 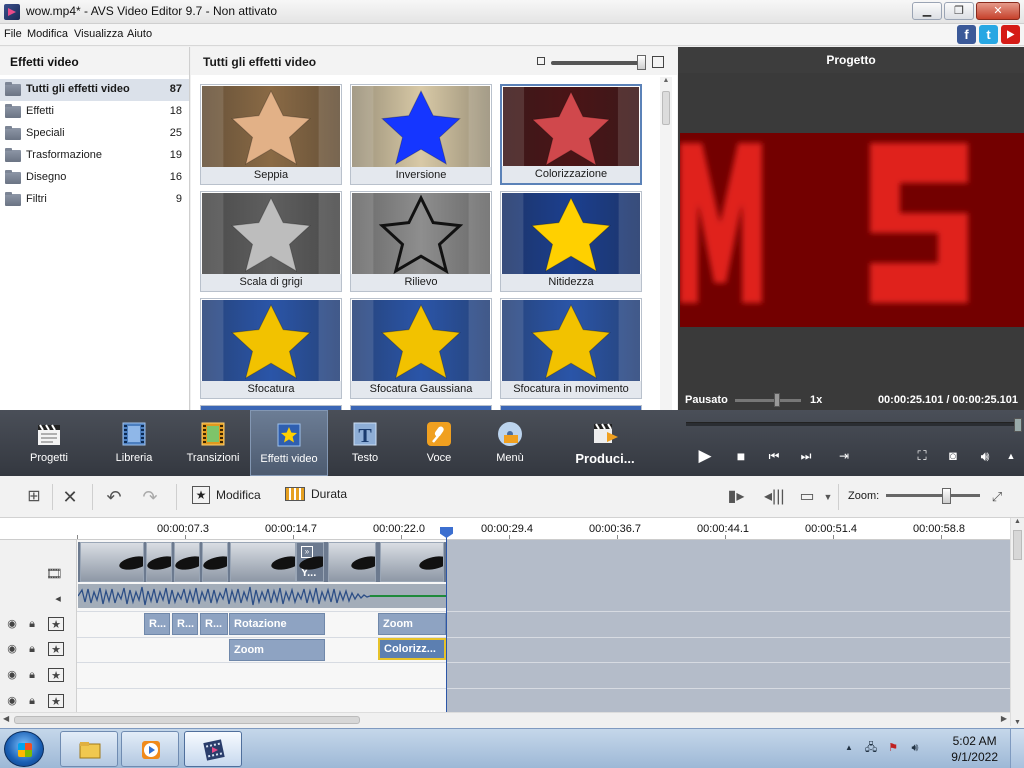 I want to click on taskbar-media-player, so click(x=150, y=749).